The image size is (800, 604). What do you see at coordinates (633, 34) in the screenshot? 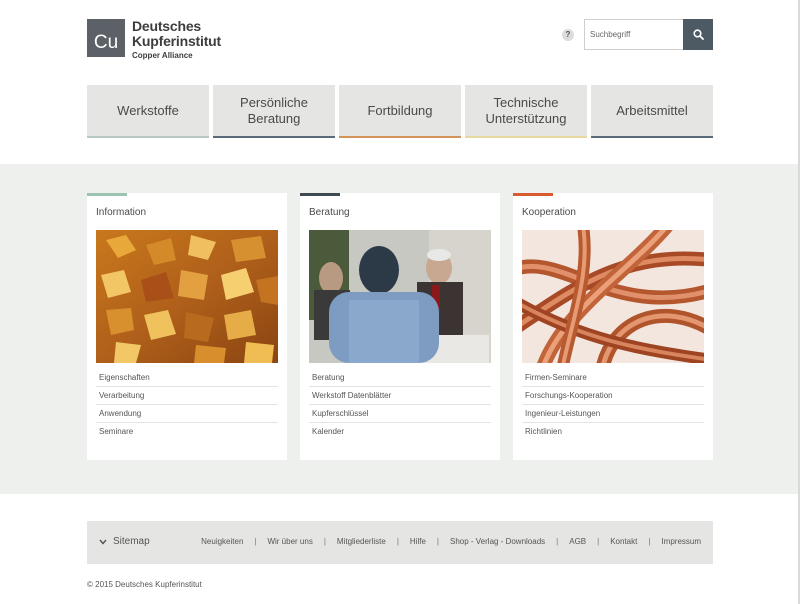
I see `search-input` at bounding box center [633, 34].